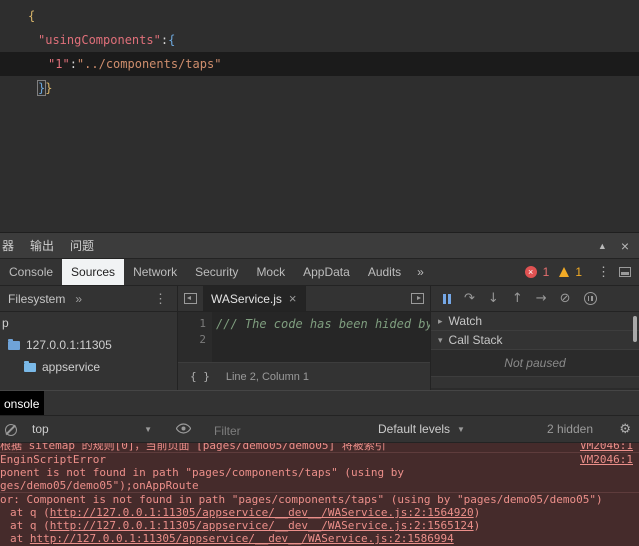 The width and height of the screenshot is (639, 546). Describe the element at coordinates (36, 299) in the screenshot. I see `filesystem-label: Filesystem` at that location.